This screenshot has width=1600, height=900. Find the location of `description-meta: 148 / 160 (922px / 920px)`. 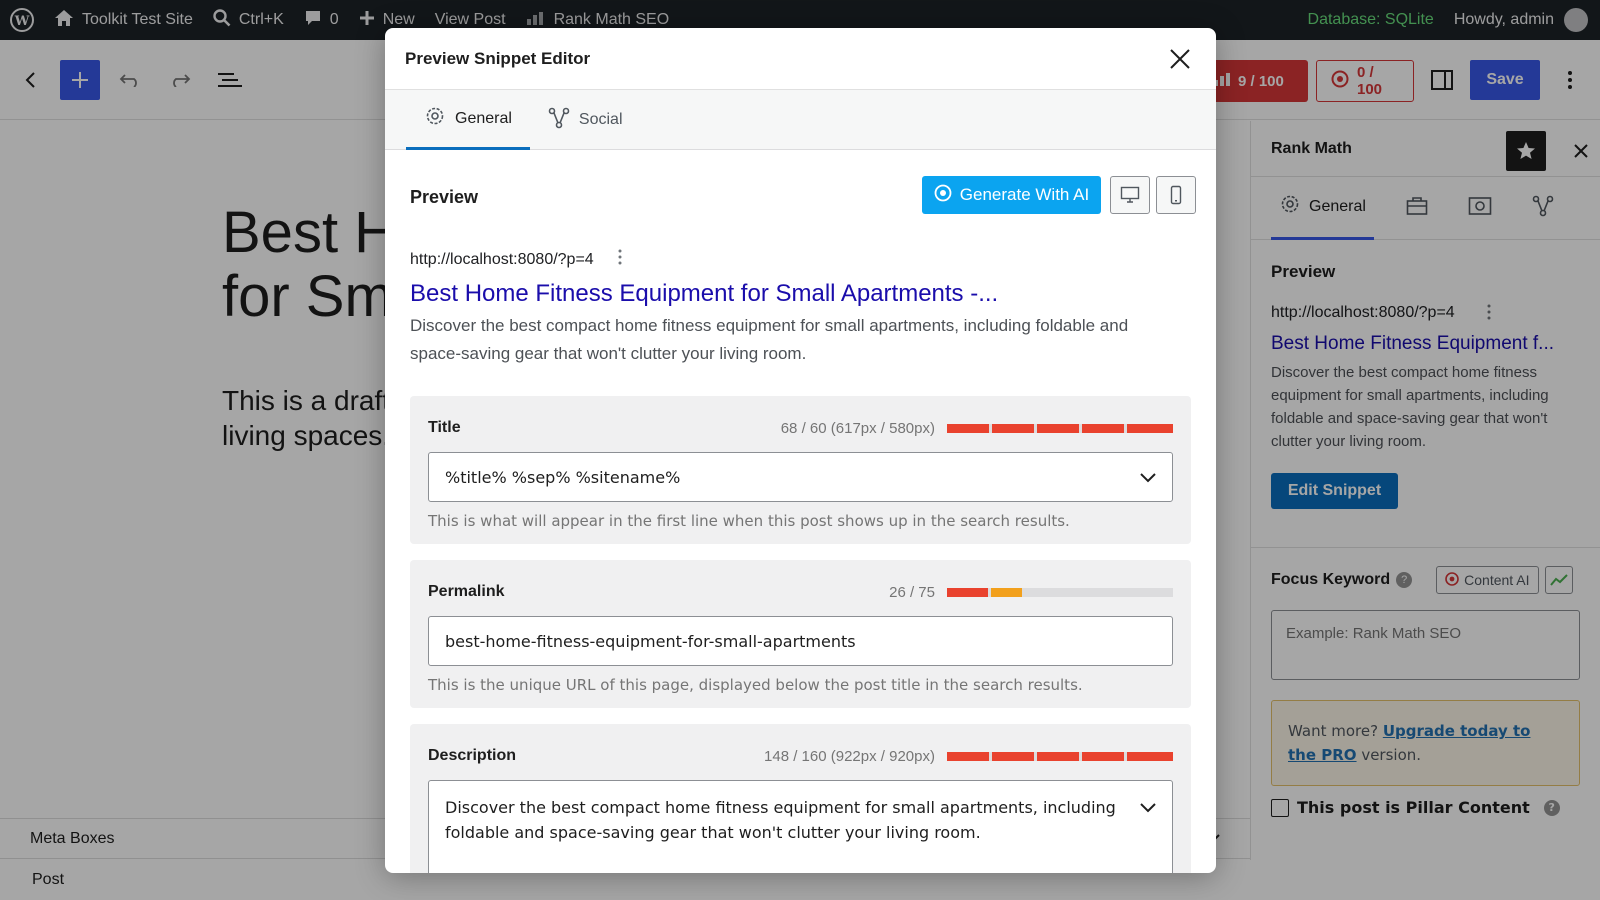

description-meta: 148 / 160 (922px / 920px) is located at coordinates (968, 756).